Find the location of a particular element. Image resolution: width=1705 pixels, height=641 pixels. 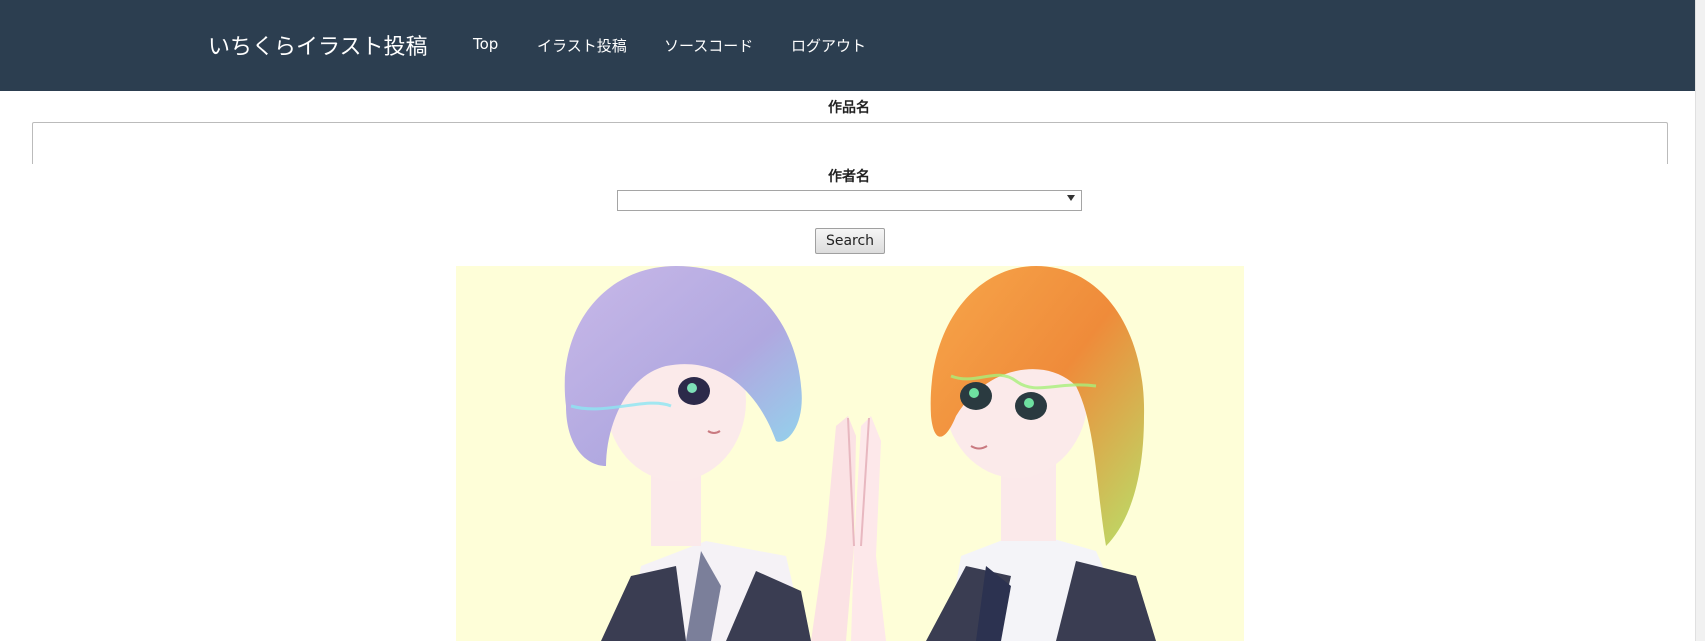

nav-link-illust-post: イラスト投稿 is located at coordinates (582, 45).